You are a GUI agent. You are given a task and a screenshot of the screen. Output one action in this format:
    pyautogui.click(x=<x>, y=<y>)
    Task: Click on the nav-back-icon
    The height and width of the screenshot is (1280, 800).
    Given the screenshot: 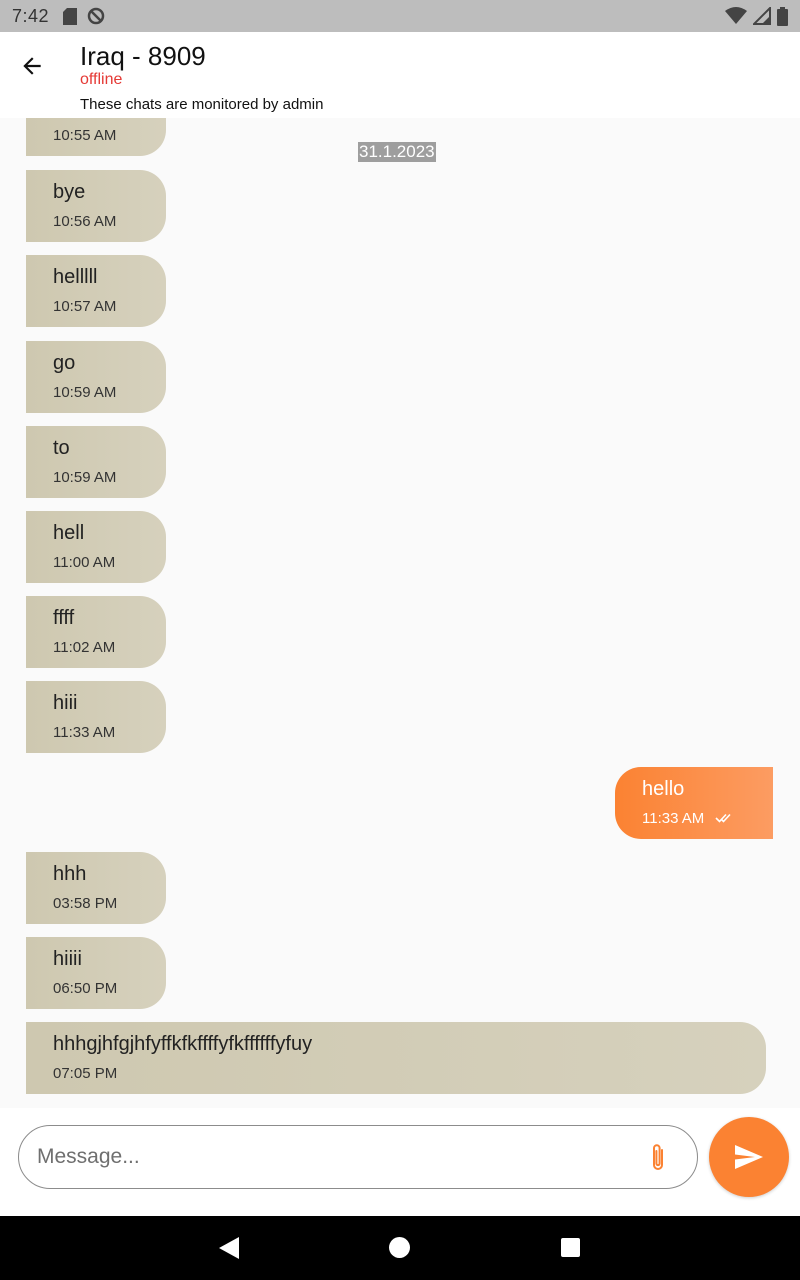 What is the action you would take?
    pyautogui.click(x=229, y=1248)
    